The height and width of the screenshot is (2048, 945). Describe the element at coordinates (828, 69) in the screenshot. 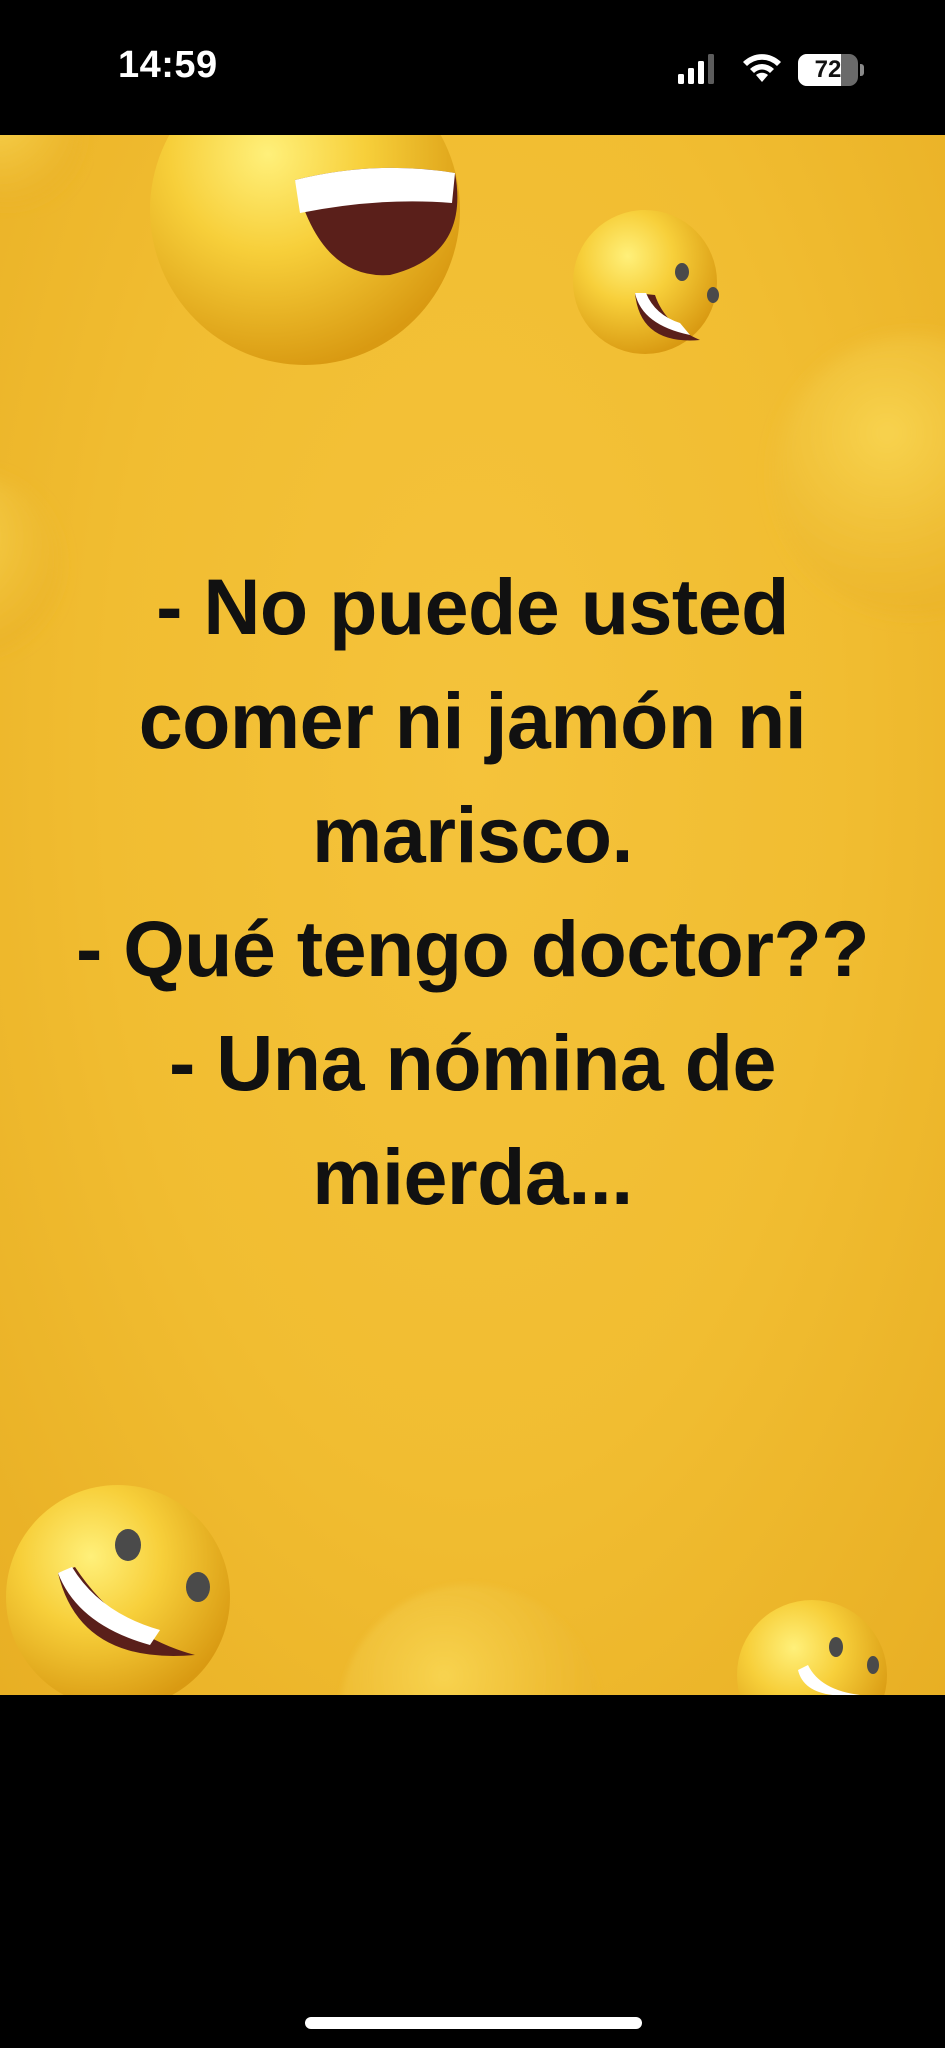

I see `battery-percentage: 72` at that location.